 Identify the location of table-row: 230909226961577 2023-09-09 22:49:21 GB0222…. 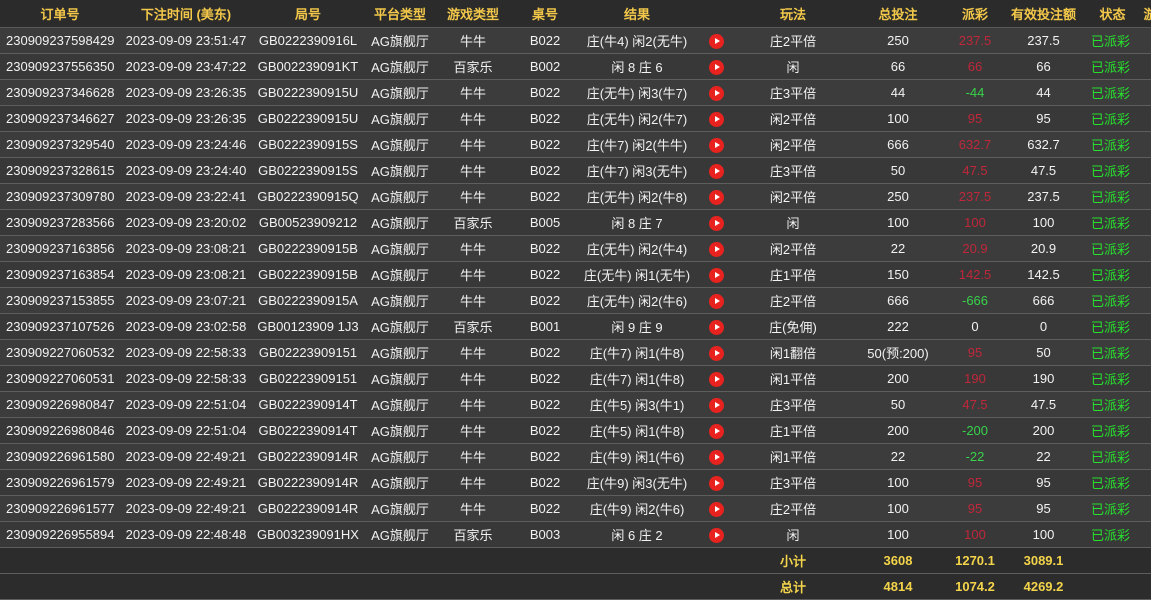
(575, 508).